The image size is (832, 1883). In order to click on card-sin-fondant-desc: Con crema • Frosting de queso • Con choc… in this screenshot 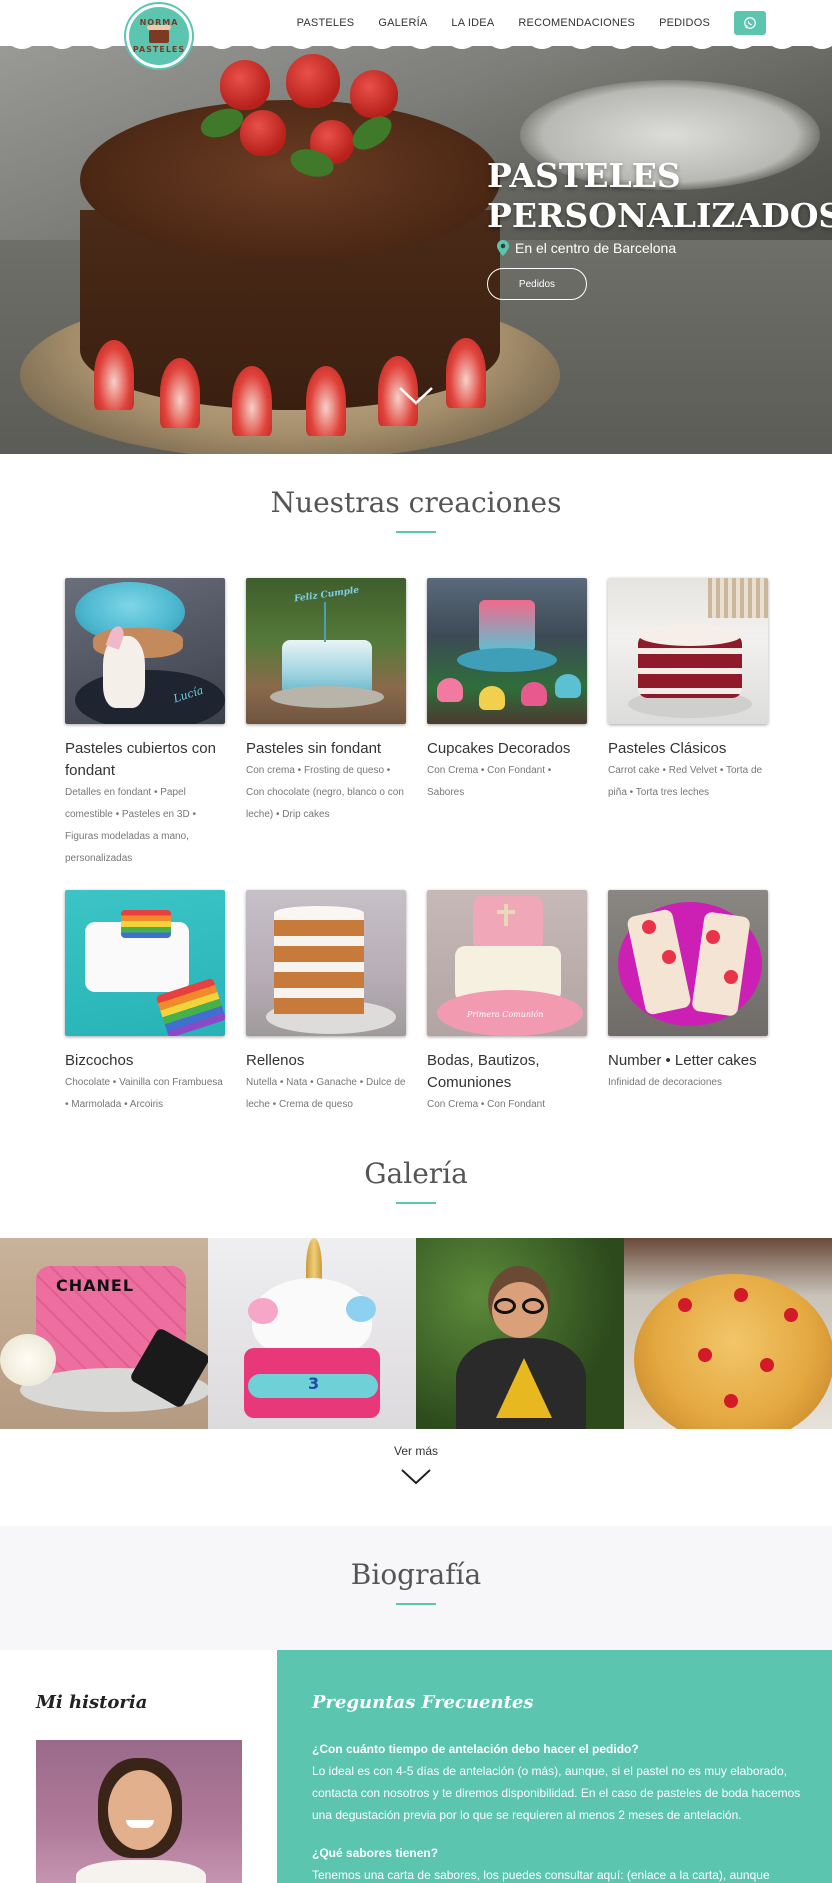, I will do `click(325, 792)`.